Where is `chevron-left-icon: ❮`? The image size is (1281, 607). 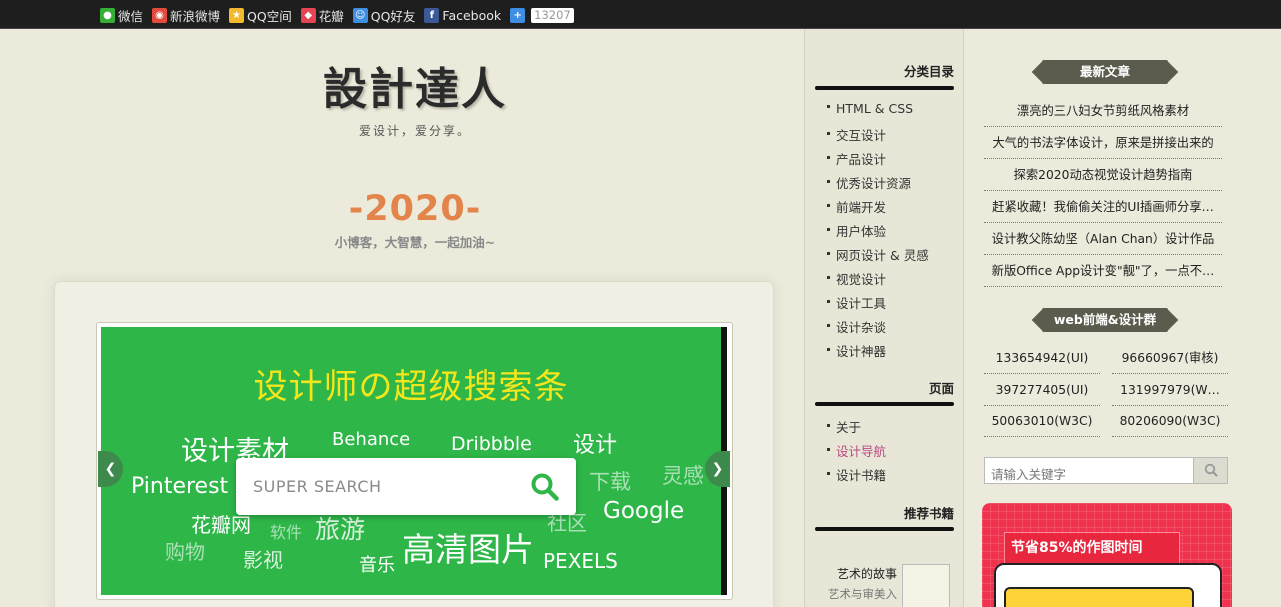
chevron-left-icon: ❮ is located at coordinates (110, 469).